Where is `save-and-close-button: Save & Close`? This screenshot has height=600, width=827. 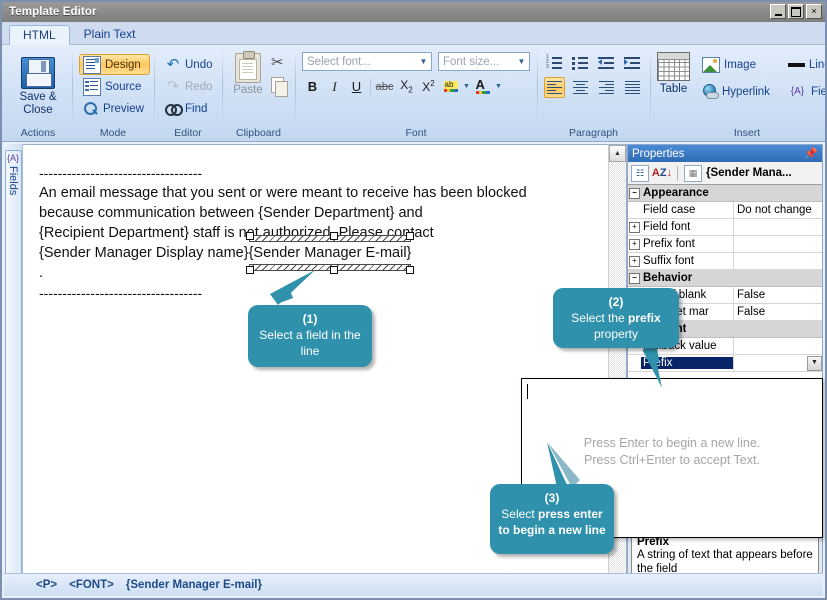 save-and-close-button: Save & Close is located at coordinates (38, 86).